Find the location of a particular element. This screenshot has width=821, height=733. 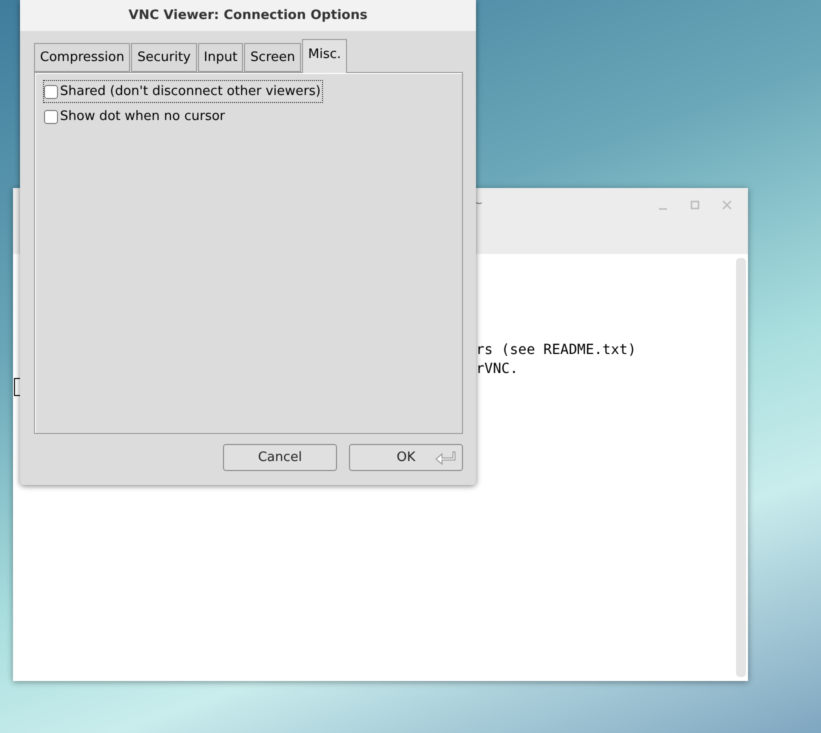

terminal-text: rVNC. is located at coordinates (497, 368).